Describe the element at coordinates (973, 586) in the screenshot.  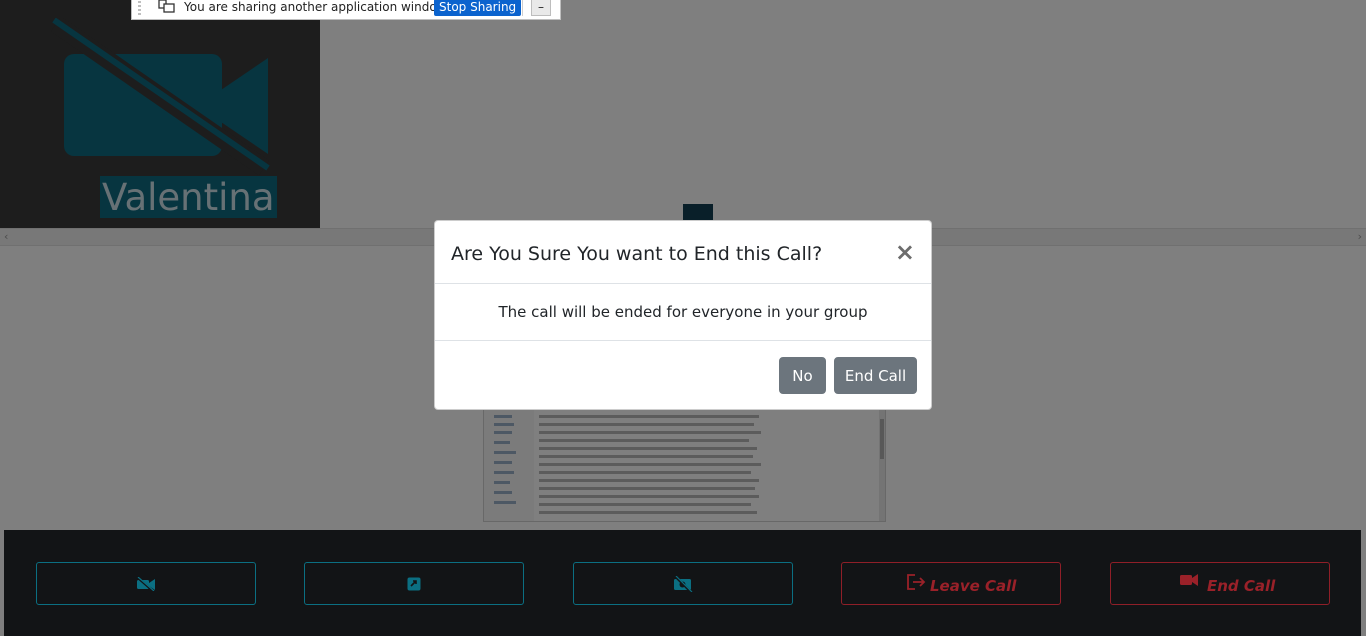
I see `leave-call-label: Leave Call` at that location.